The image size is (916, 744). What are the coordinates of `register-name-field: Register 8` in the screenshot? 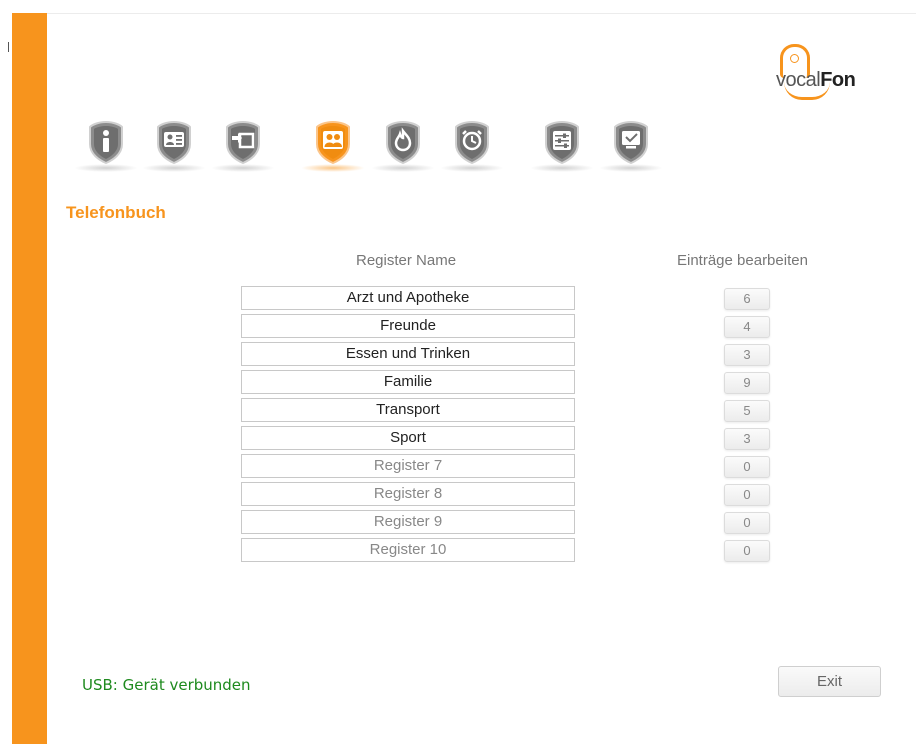 It's located at (408, 494).